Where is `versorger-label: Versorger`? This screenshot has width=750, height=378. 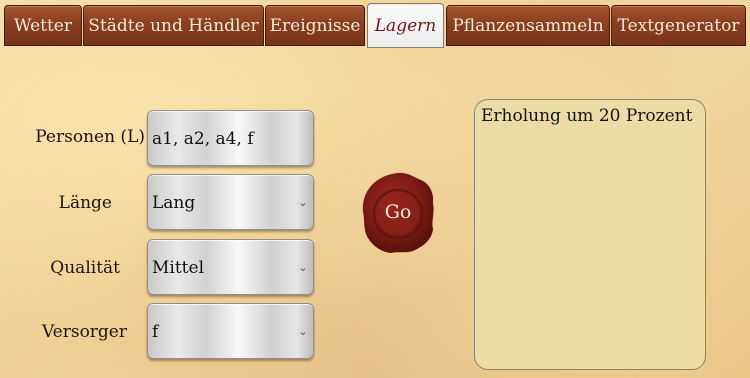
versorger-label: Versorger is located at coordinates (84, 332).